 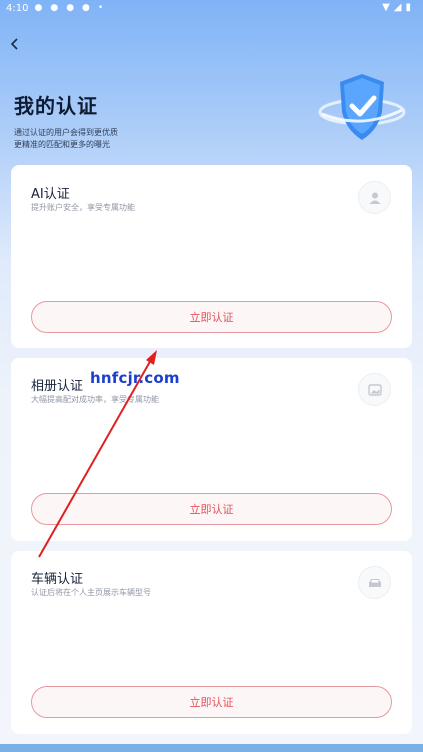 What do you see at coordinates (211, 509) in the screenshot?
I see `album-verify-button: 立即认证` at bounding box center [211, 509].